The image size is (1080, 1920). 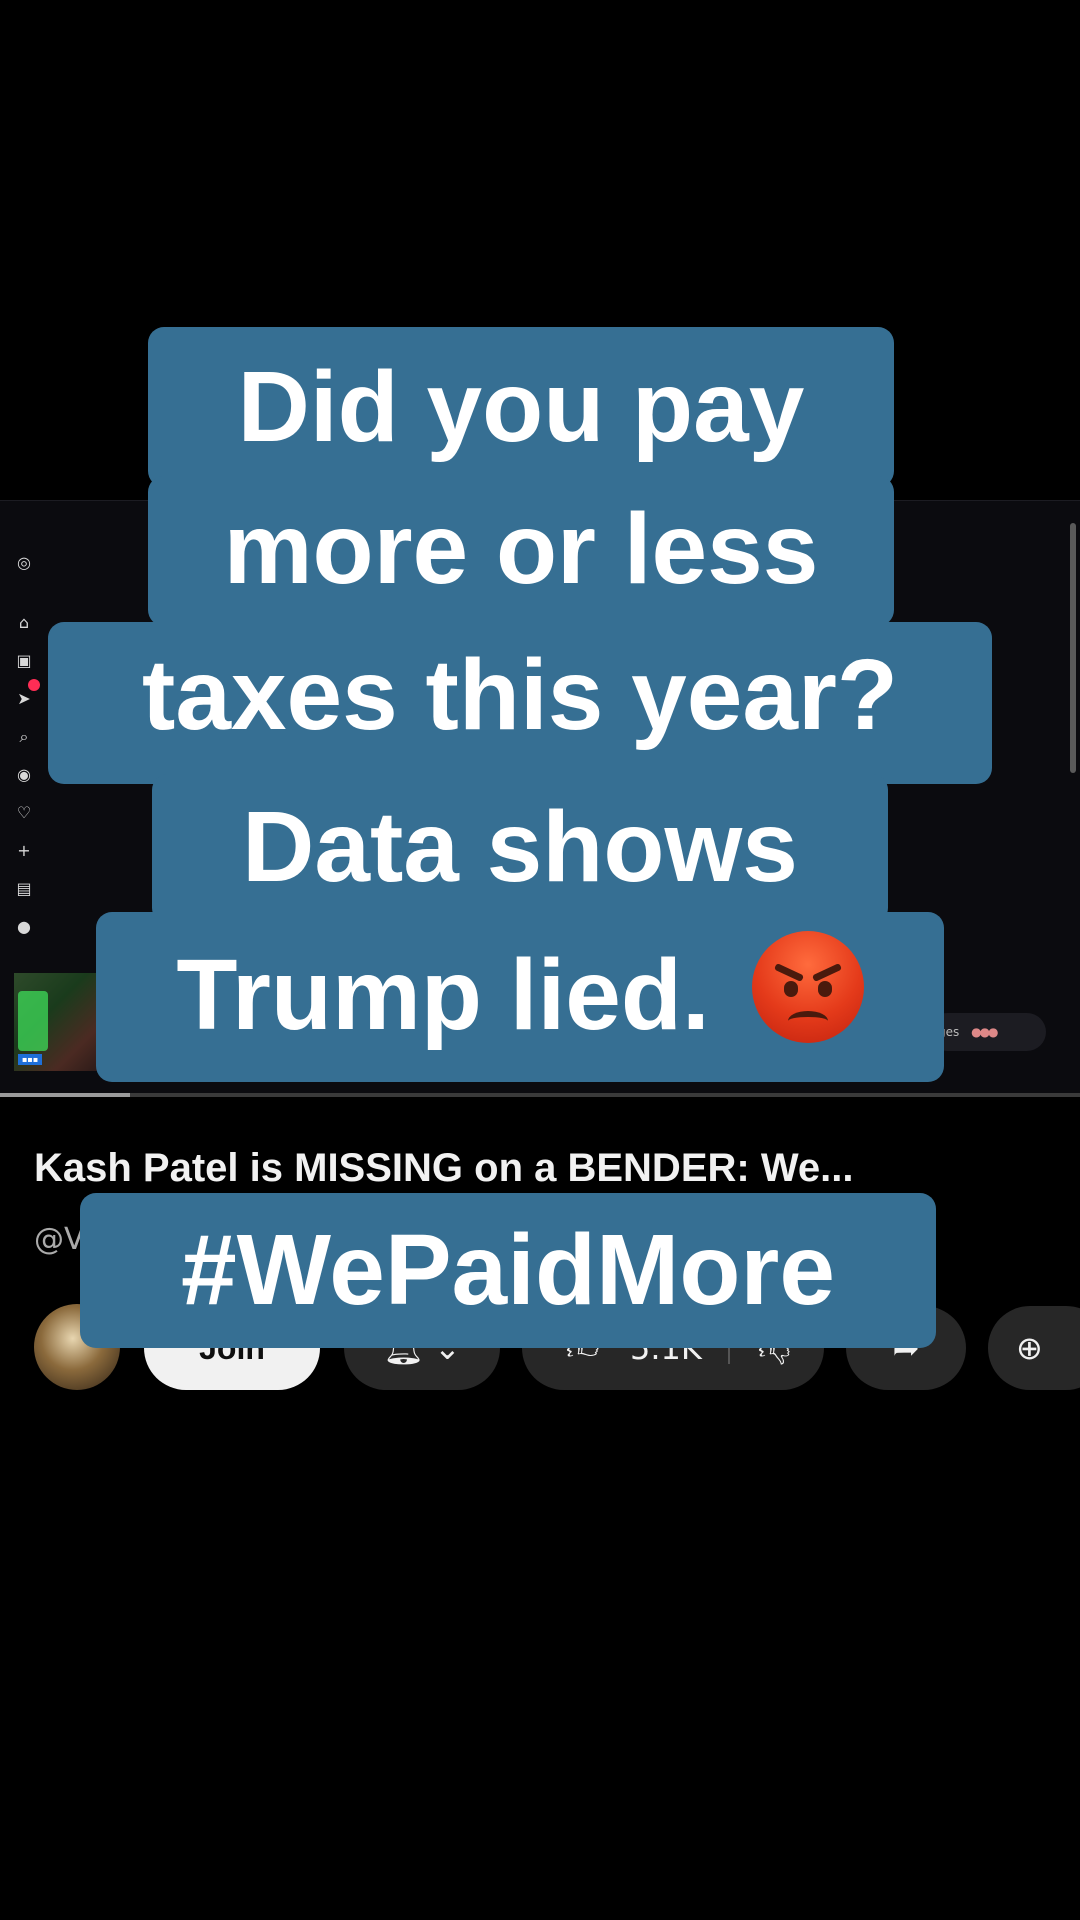 I want to click on reels-icon: ▣, so click(x=24, y=661).